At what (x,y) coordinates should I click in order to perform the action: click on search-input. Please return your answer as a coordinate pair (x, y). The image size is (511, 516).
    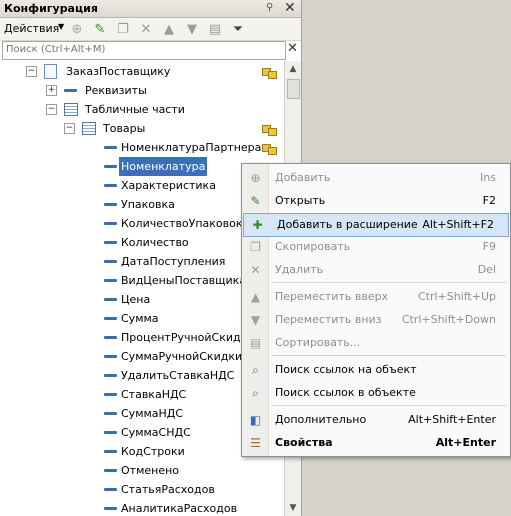
    Looking at the image, I should click on (141, 49).